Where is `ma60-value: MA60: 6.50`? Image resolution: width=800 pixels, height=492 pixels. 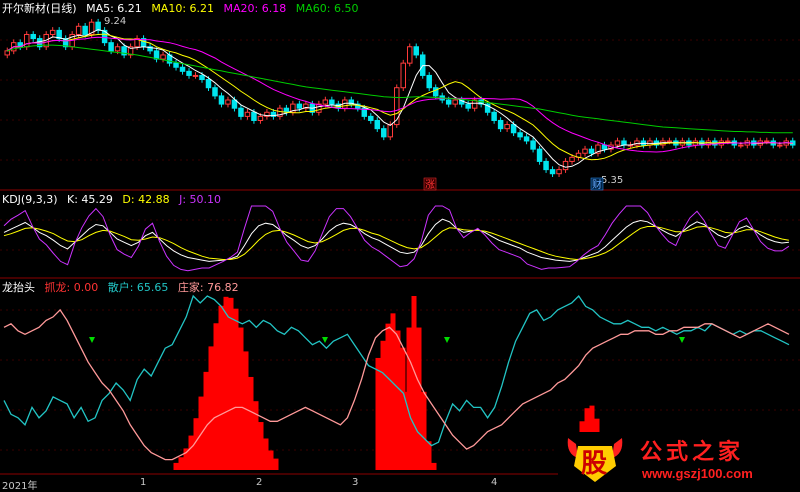 ma60-value: MA60: 6.50 is located at coordinates (327, 8).